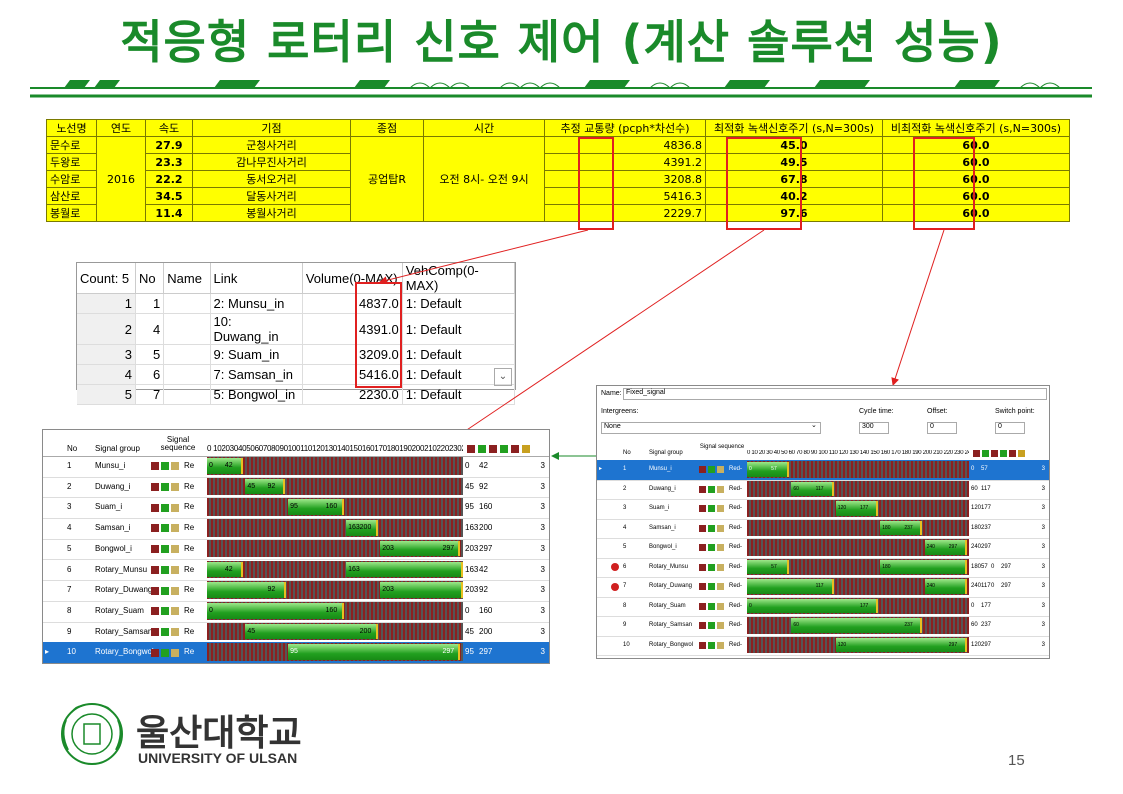  I want to click on green2-end-value: 297, so click(1006, 566).